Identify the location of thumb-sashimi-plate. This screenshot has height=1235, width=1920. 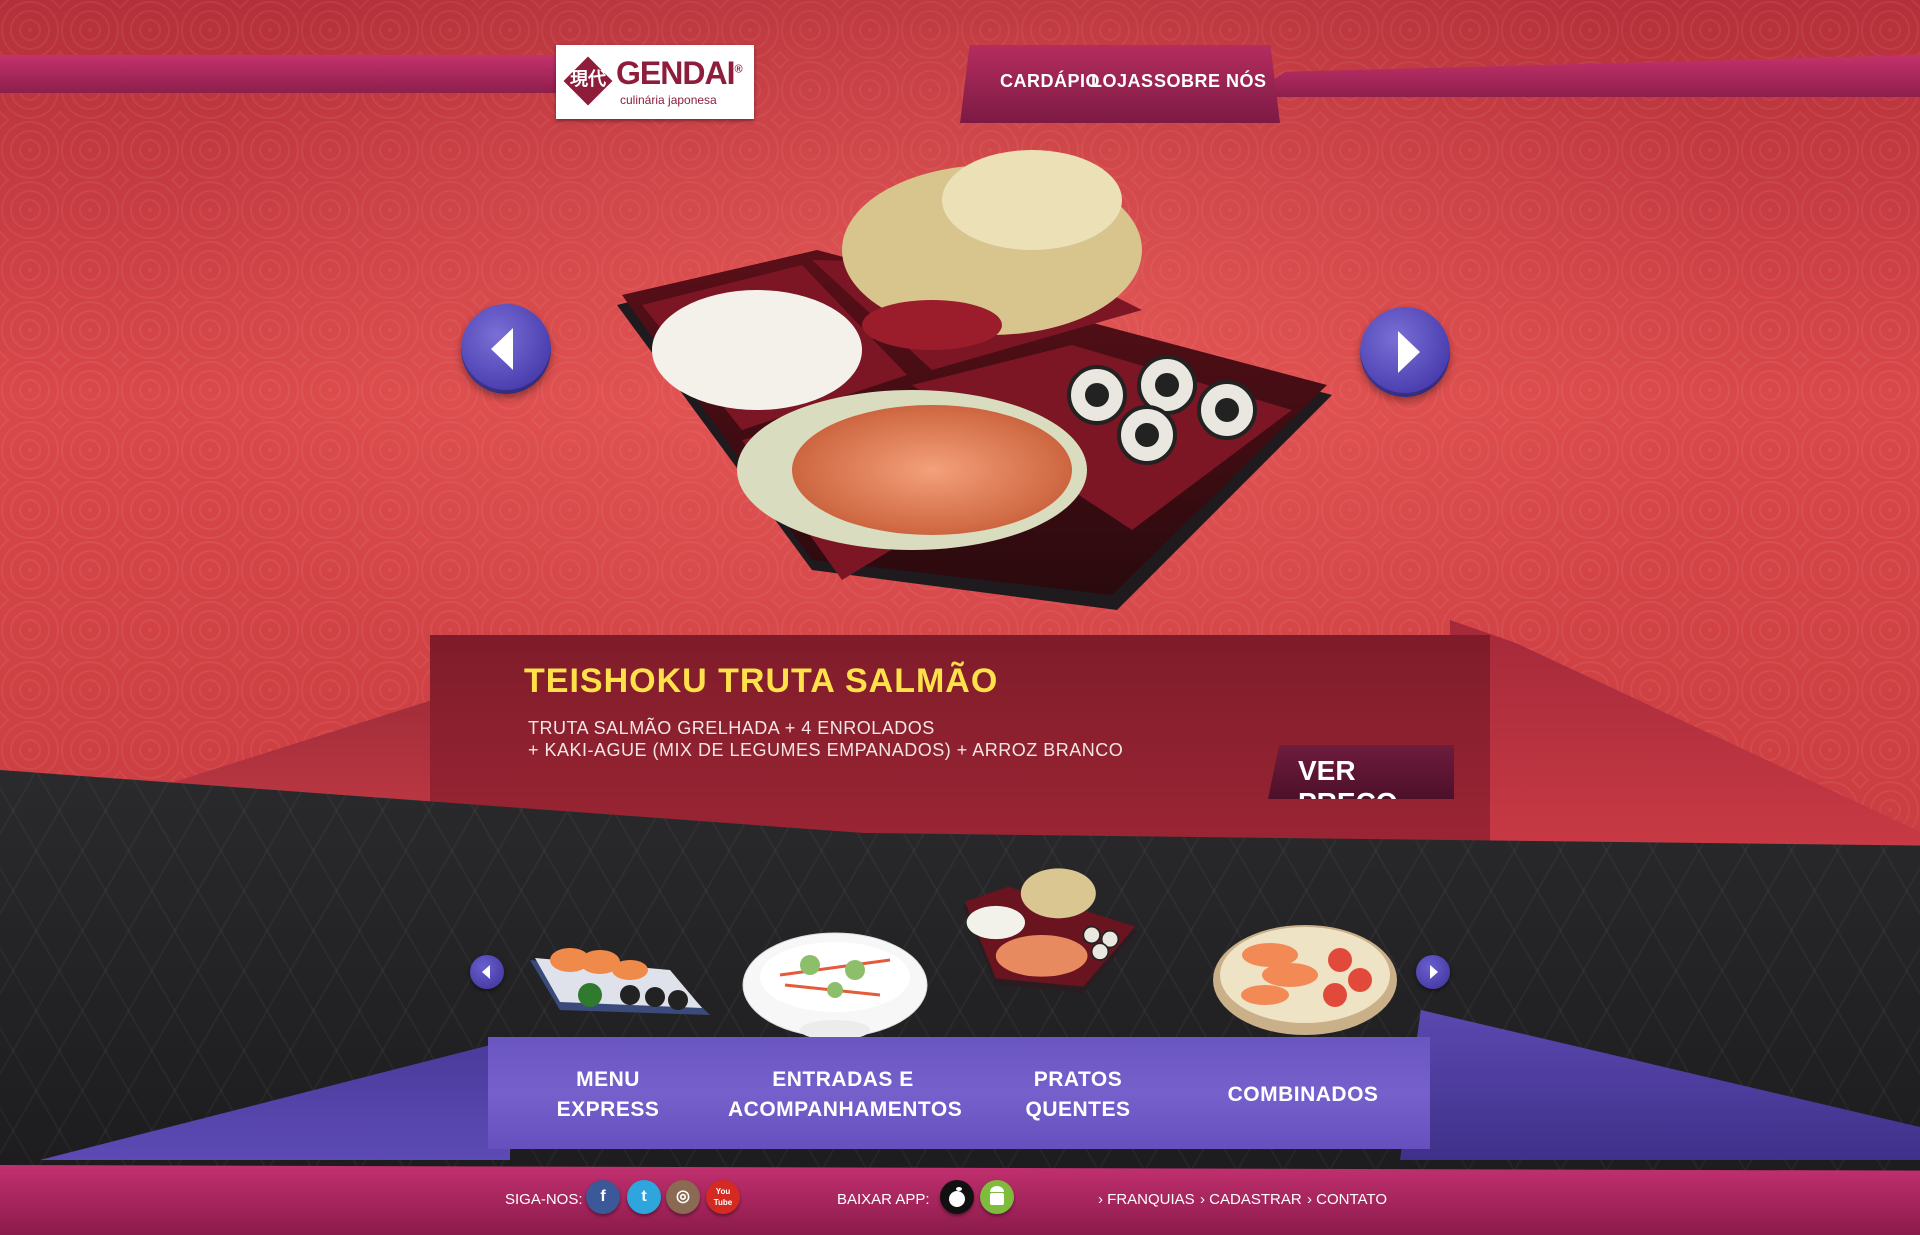
(1305, 975).